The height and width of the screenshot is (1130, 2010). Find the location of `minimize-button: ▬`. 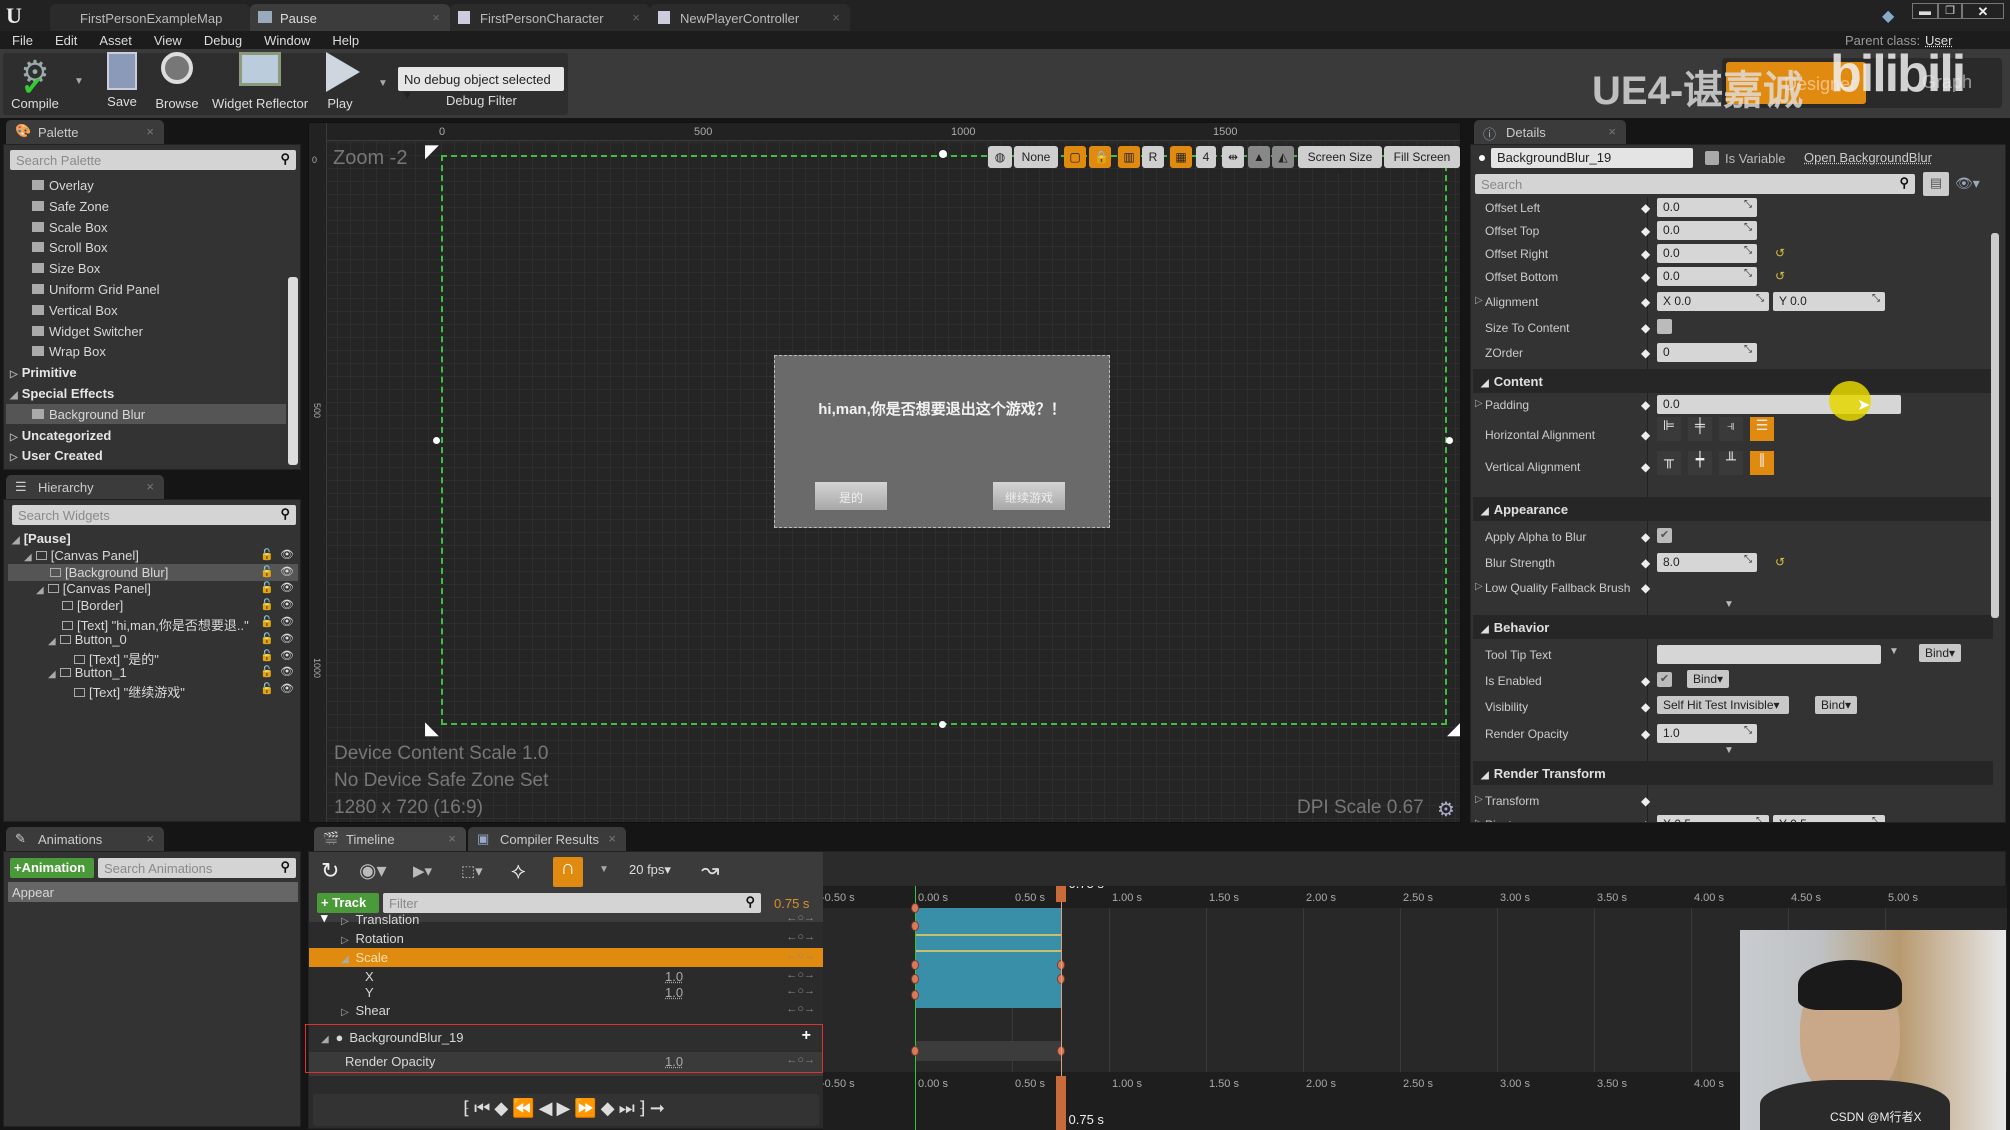

minimize-button: ▬ is located at coordinates (1925, 11).